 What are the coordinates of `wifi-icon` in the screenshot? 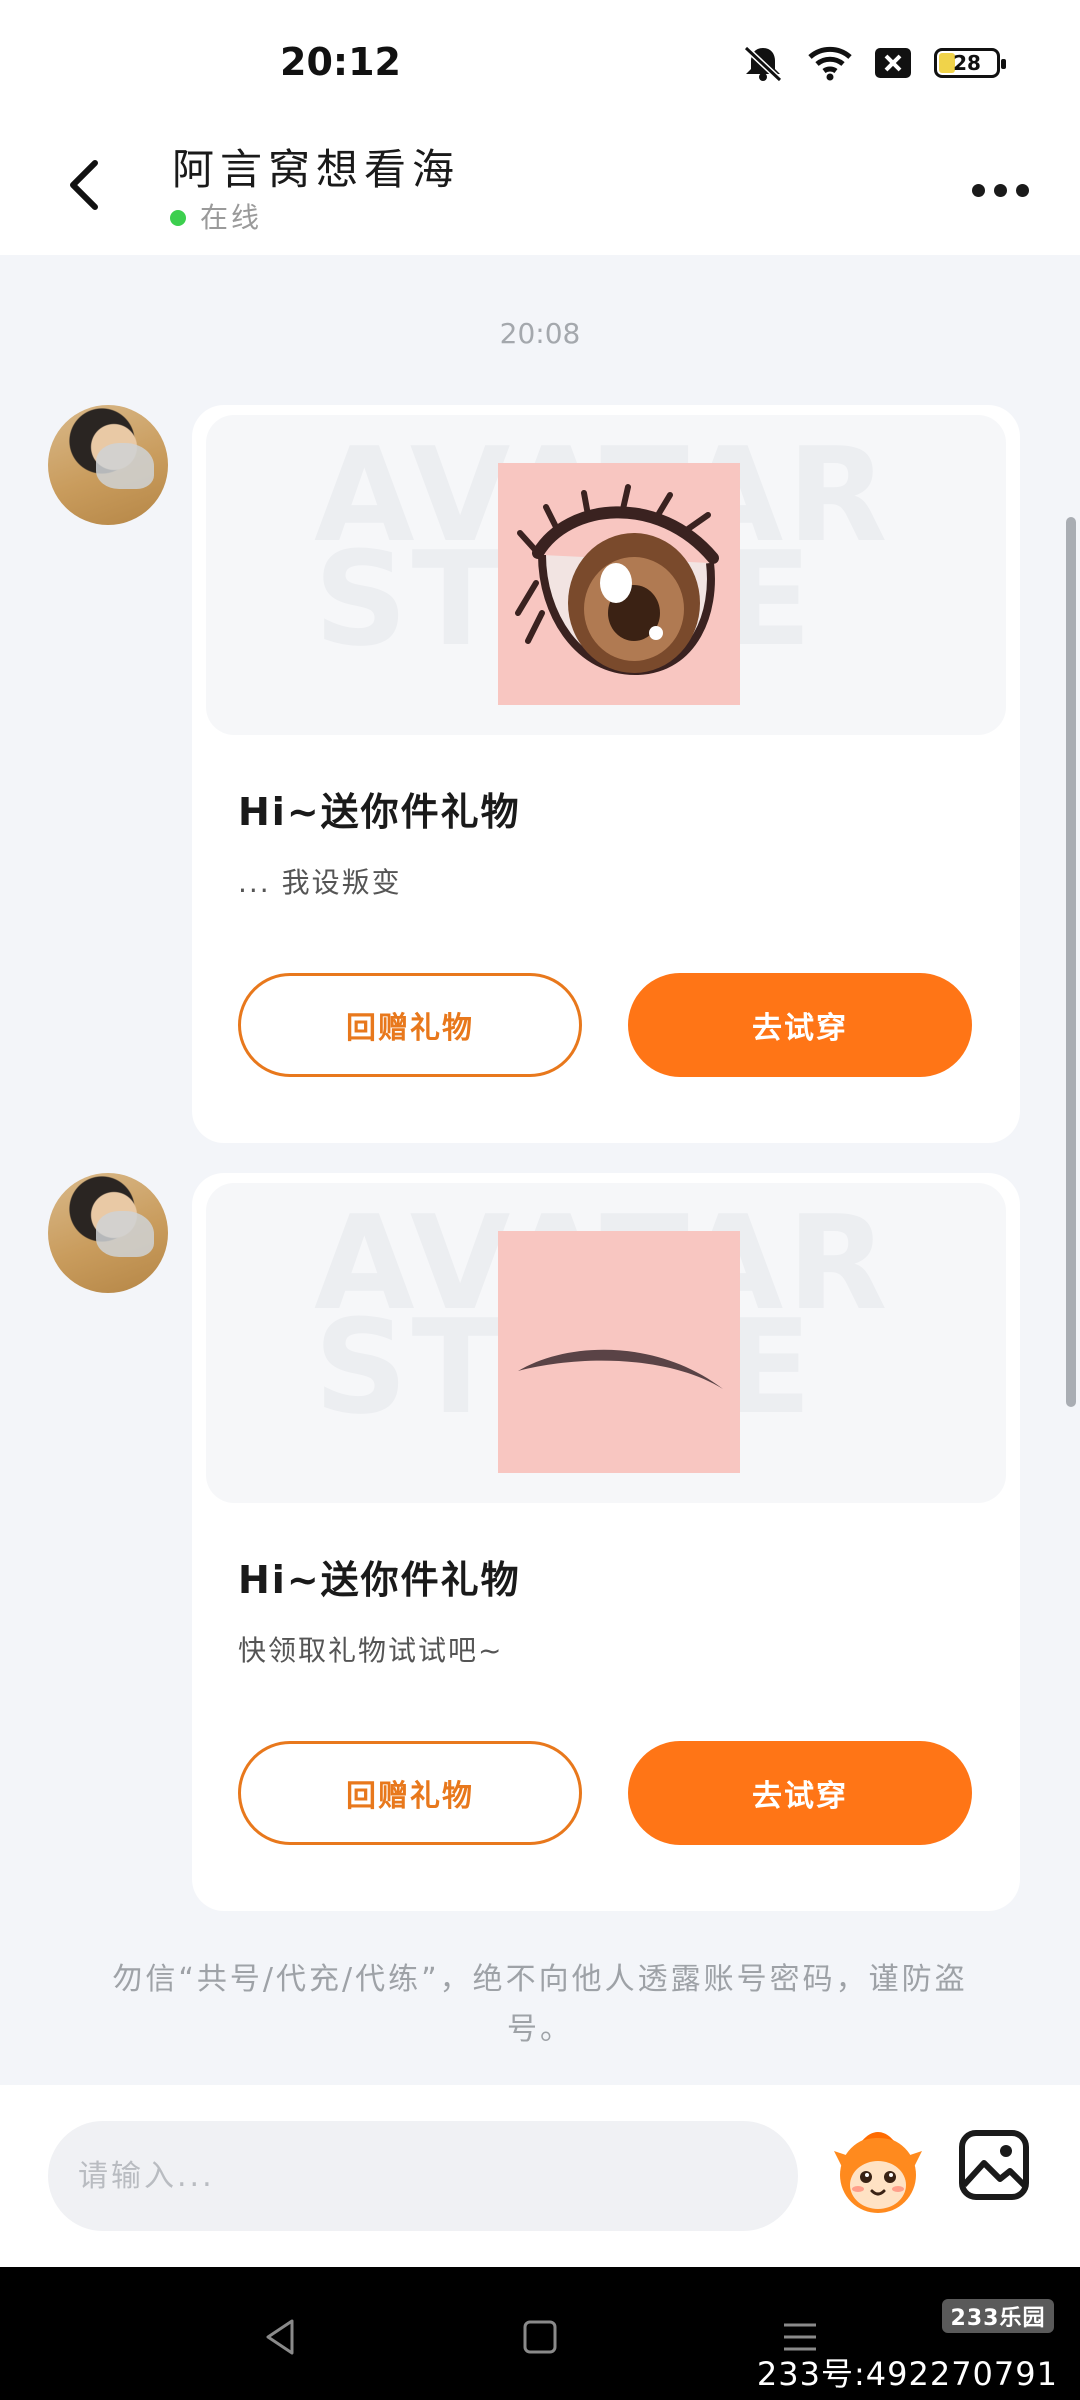 It's located at (830, 63).